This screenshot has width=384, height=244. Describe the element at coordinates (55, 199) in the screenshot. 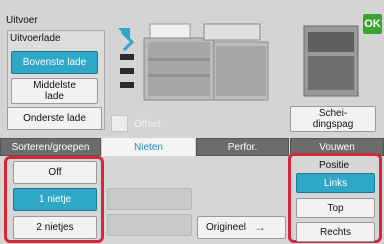

I see `staple-one-button: 1 nietje` at that location.